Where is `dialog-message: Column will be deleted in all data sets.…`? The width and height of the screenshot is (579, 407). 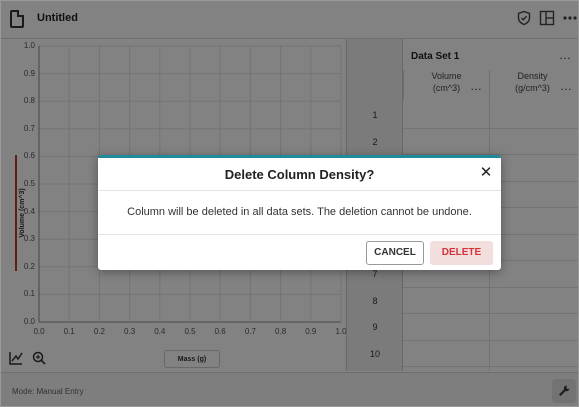 dialog-message: Column will be deleted in all data sets.… is located at coordinates (299, 212).